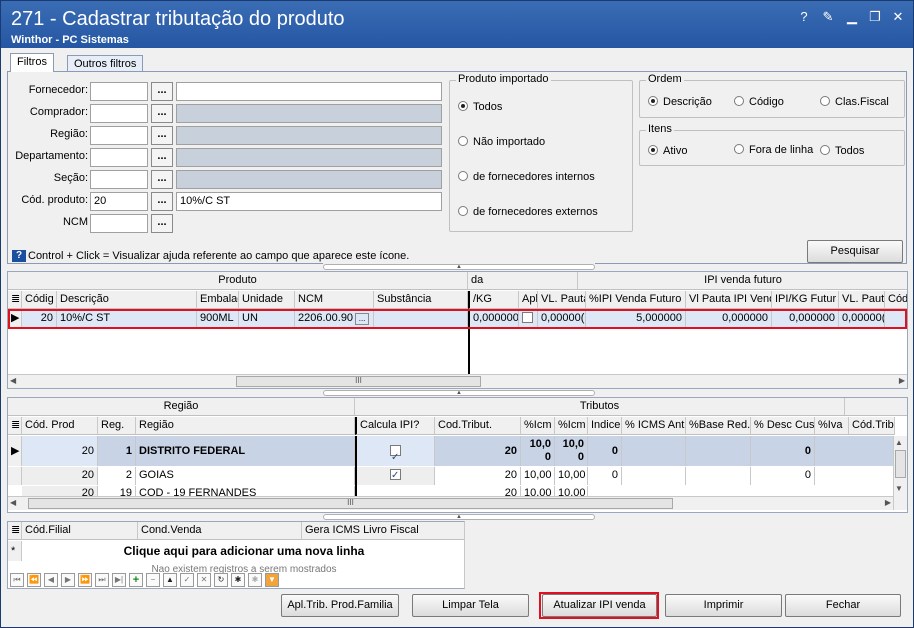 This screenshot has height=628, width=914. Describe the element at coordinates (902, 380) in the screenshot. I see `scroll-right-icon: ▶` at that location.